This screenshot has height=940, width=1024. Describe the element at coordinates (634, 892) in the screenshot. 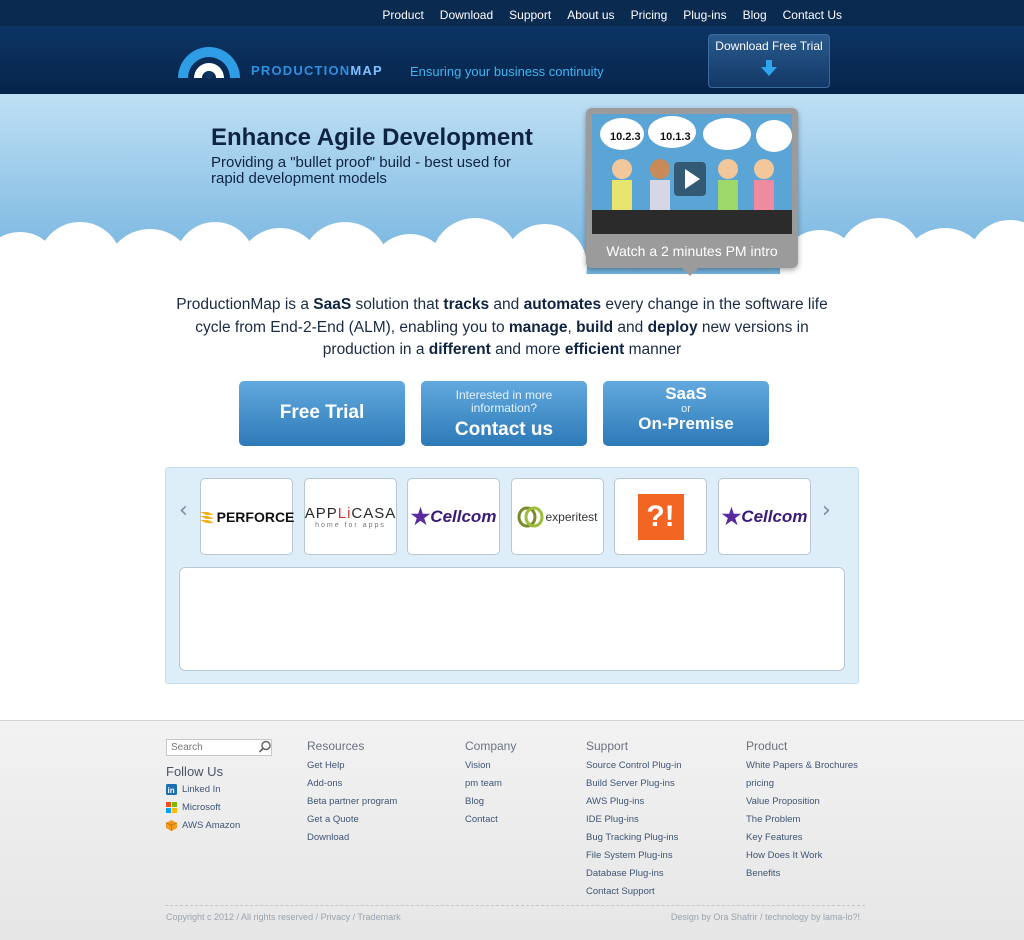

I see `footer-link: Contact Support` at that location.